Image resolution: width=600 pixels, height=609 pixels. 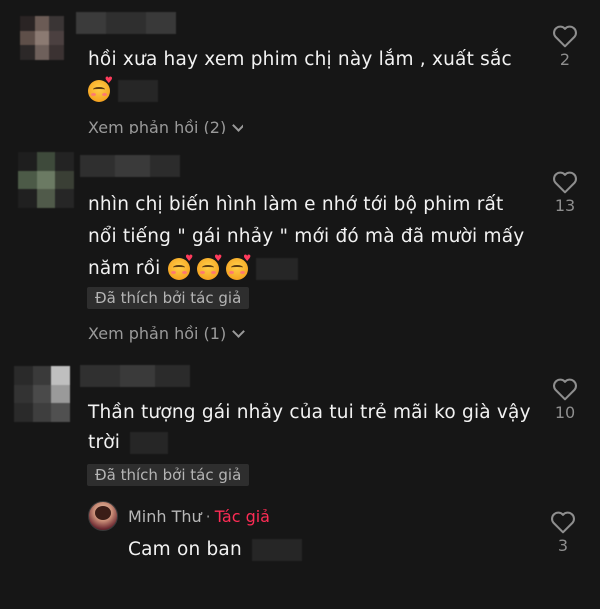 I want to click on view-replies-label: Xem phản hồi (2), so click(x=157, y=127).